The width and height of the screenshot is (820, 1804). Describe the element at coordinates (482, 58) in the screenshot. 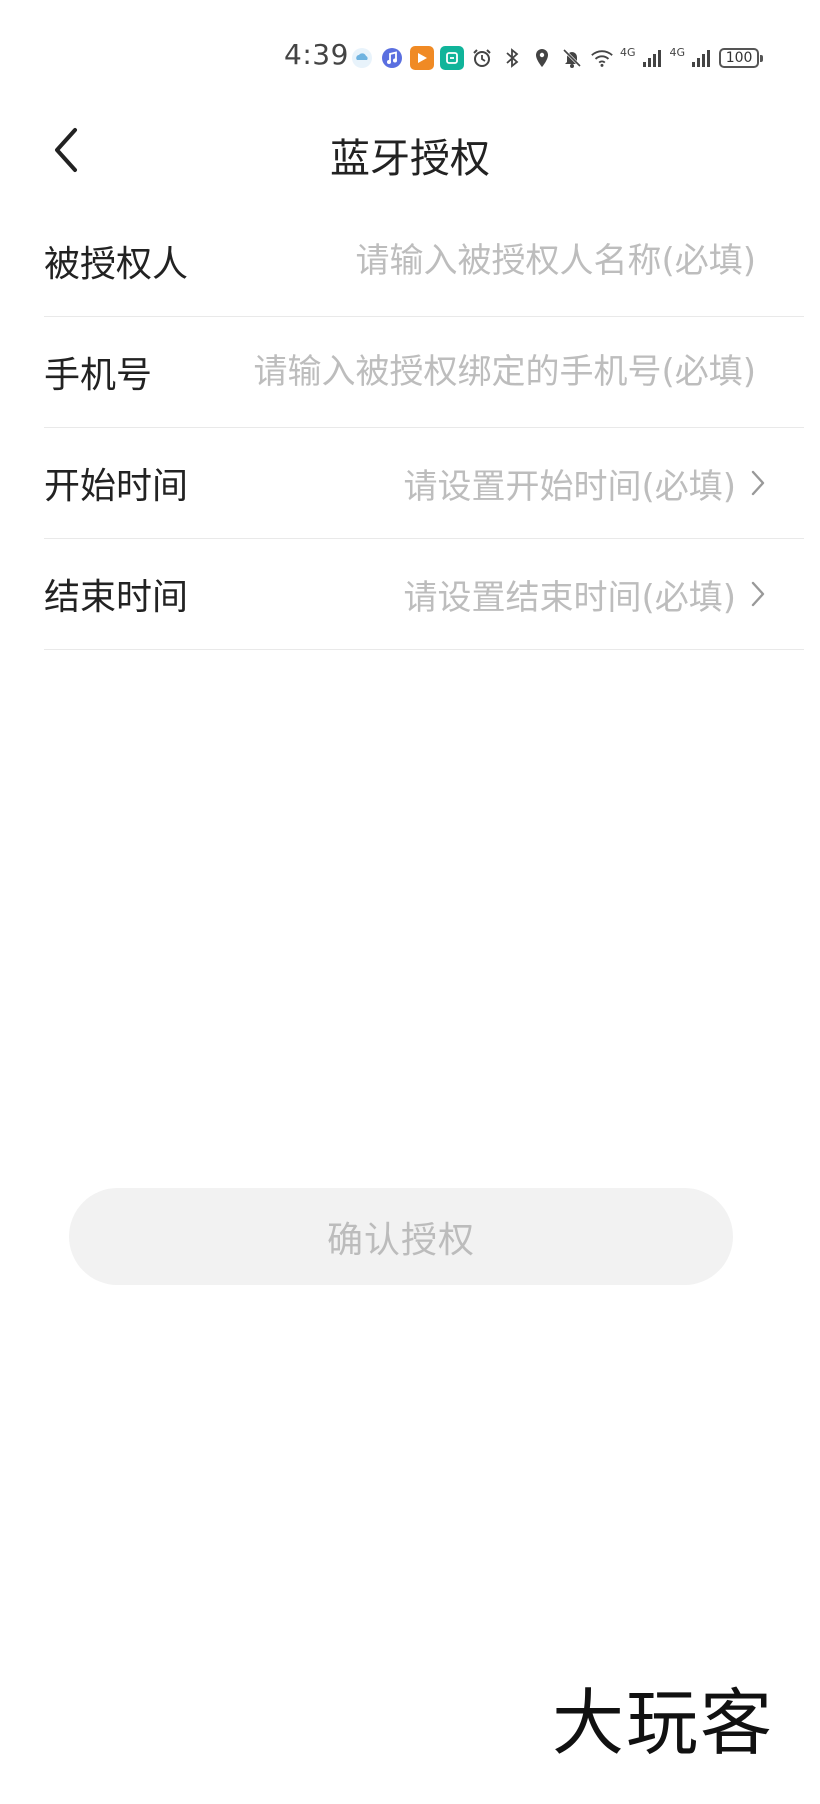

I see `alarm-icon` at that location.